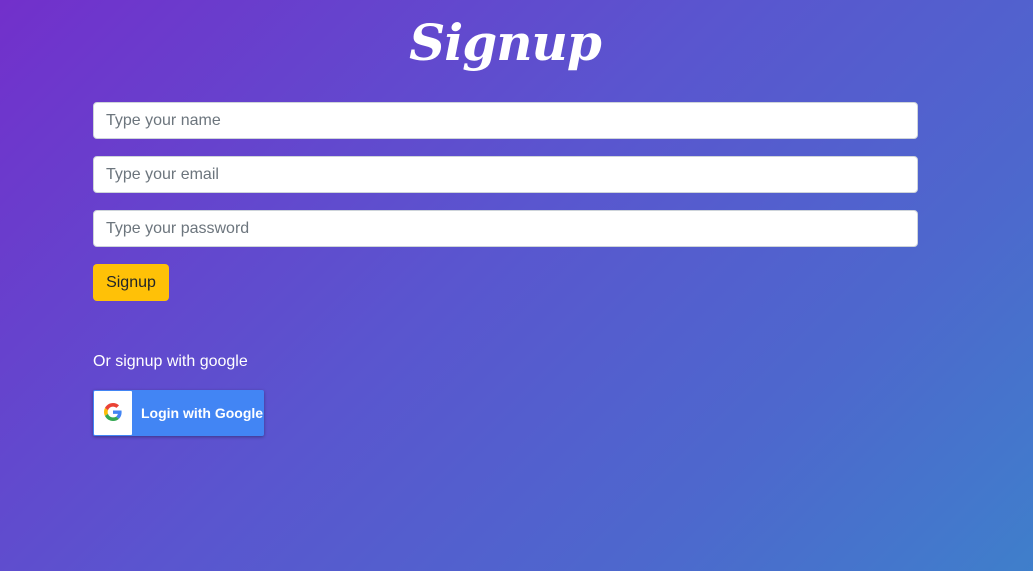  What do you see at coordinates (505, 174) in the screenshot?
I see `email-input` at bounding box center [505, 174].